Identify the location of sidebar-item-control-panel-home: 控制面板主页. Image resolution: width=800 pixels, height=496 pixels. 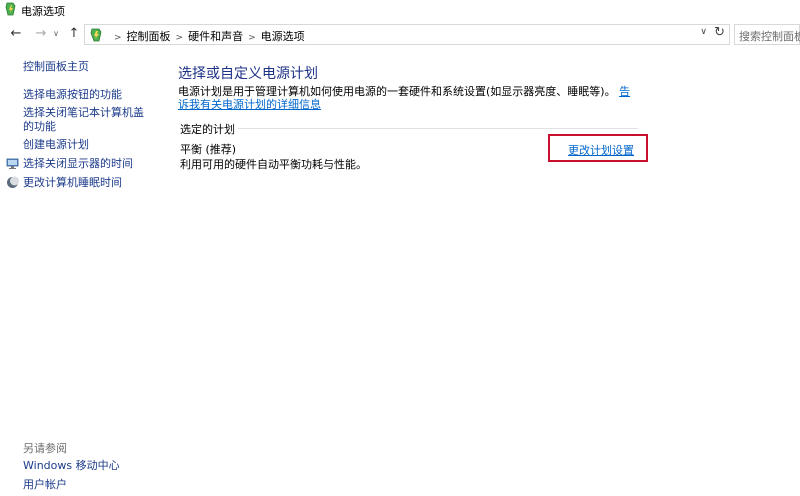
(56, 67).